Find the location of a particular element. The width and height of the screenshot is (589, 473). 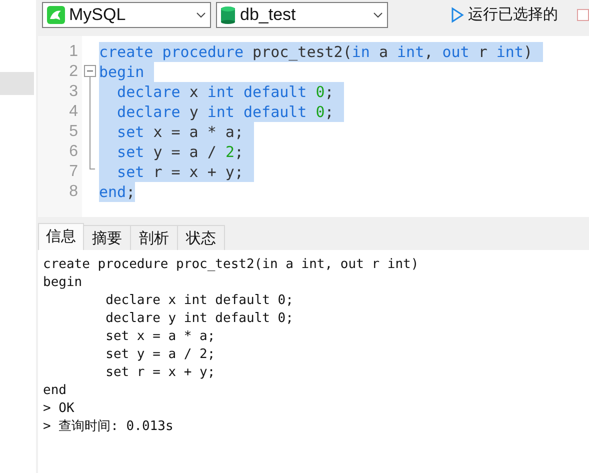

line-number: 2 is located at coordinates (73, 72).